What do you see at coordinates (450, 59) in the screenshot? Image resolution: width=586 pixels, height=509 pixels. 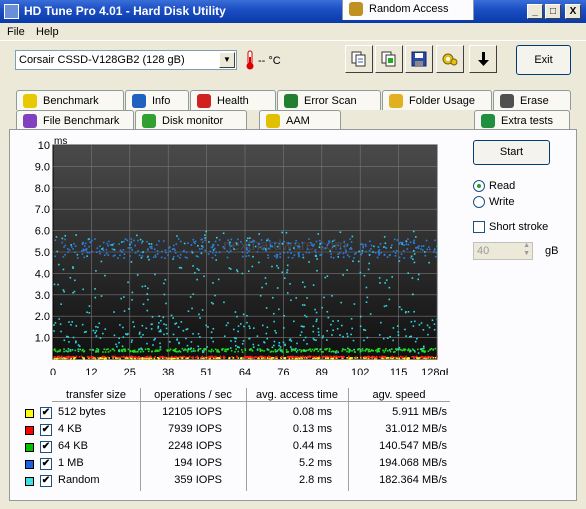 I see `settings-button` at bounding box center [450, 59].